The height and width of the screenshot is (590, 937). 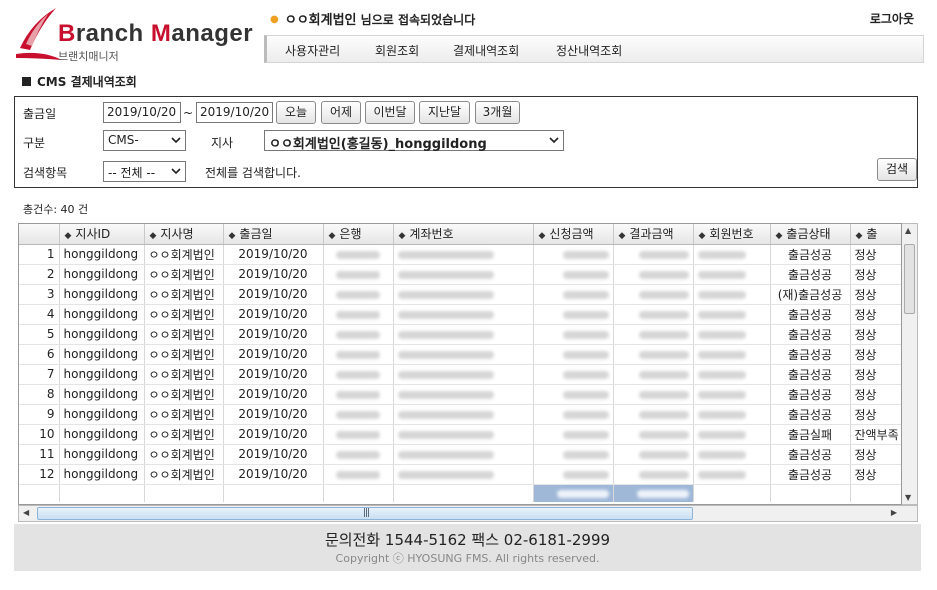 I want to click on row-number: 7, so click(x=39, y=374).